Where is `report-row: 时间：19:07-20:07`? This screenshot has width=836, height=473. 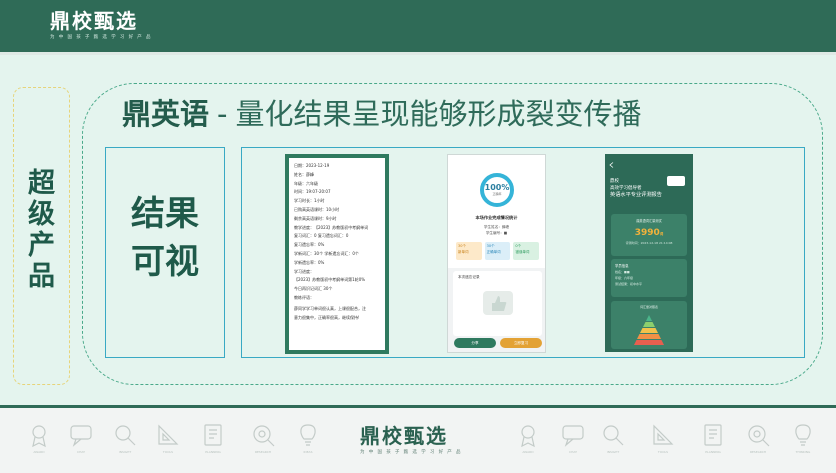 report-row: 时间：19:07-20:07 is located at coordinates (312, 192).